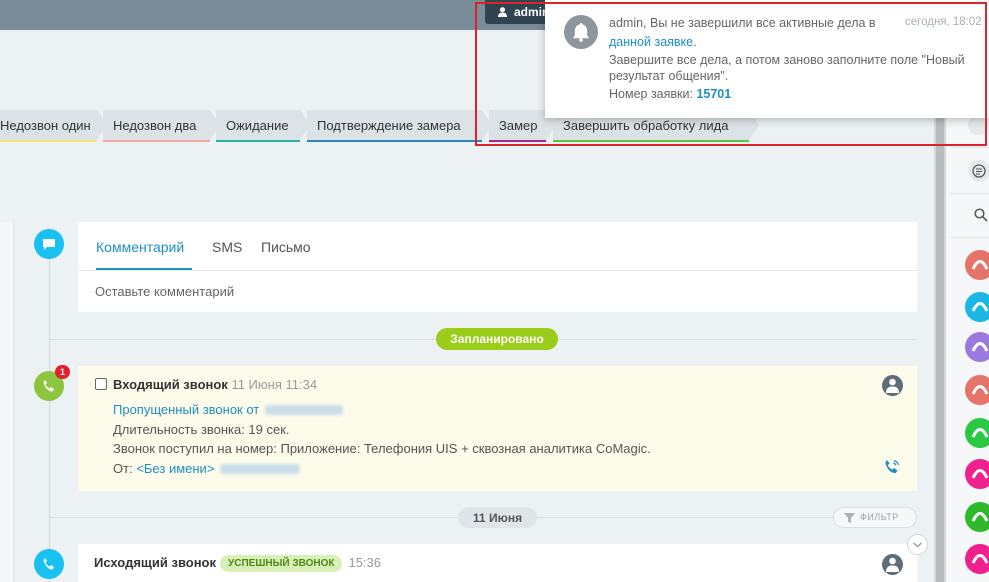 The image size is (989, 582). What do you see at coordinates (713, 94) in the screenshot?
I see `request-number-link: 15701` at bounding box center [713, 94].